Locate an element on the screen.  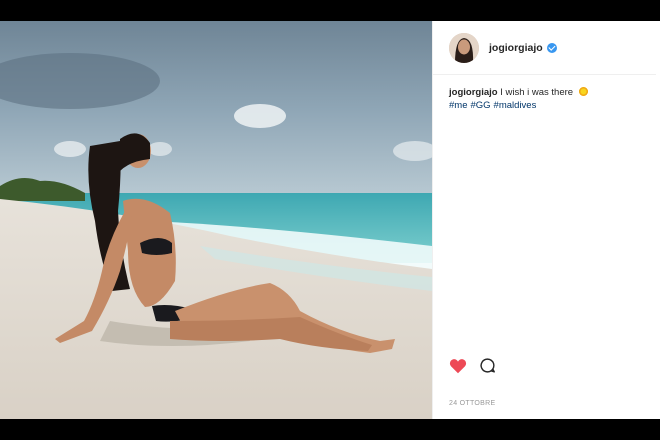
hashtag-me: #me is located at coordinates (458, 105).